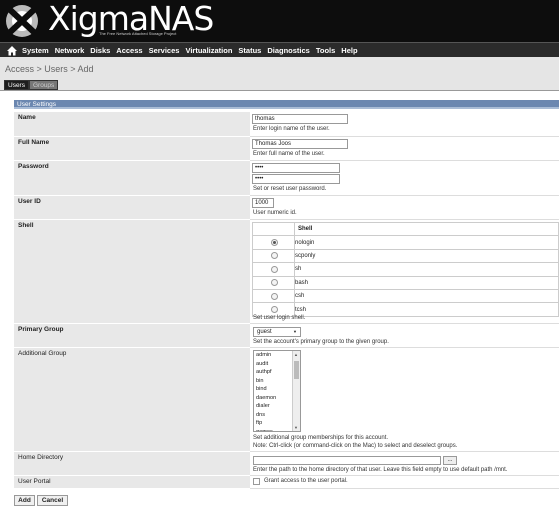 The height and width of the screenshot is (512, 559). Describe the element at coordinates (52, 500) in the screenshot. I see `cancel-button: Cancel` at that location.